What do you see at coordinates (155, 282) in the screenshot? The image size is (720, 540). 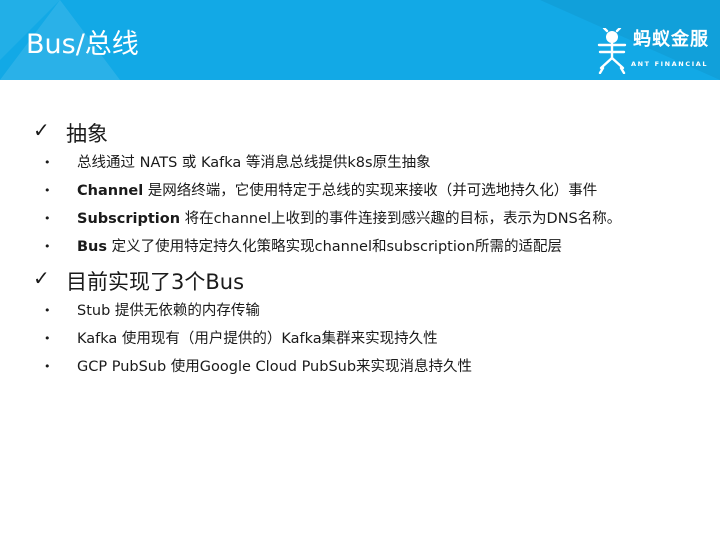 I see `section-title: 目前实现了3个Bus` at bounding box center [155, 282].